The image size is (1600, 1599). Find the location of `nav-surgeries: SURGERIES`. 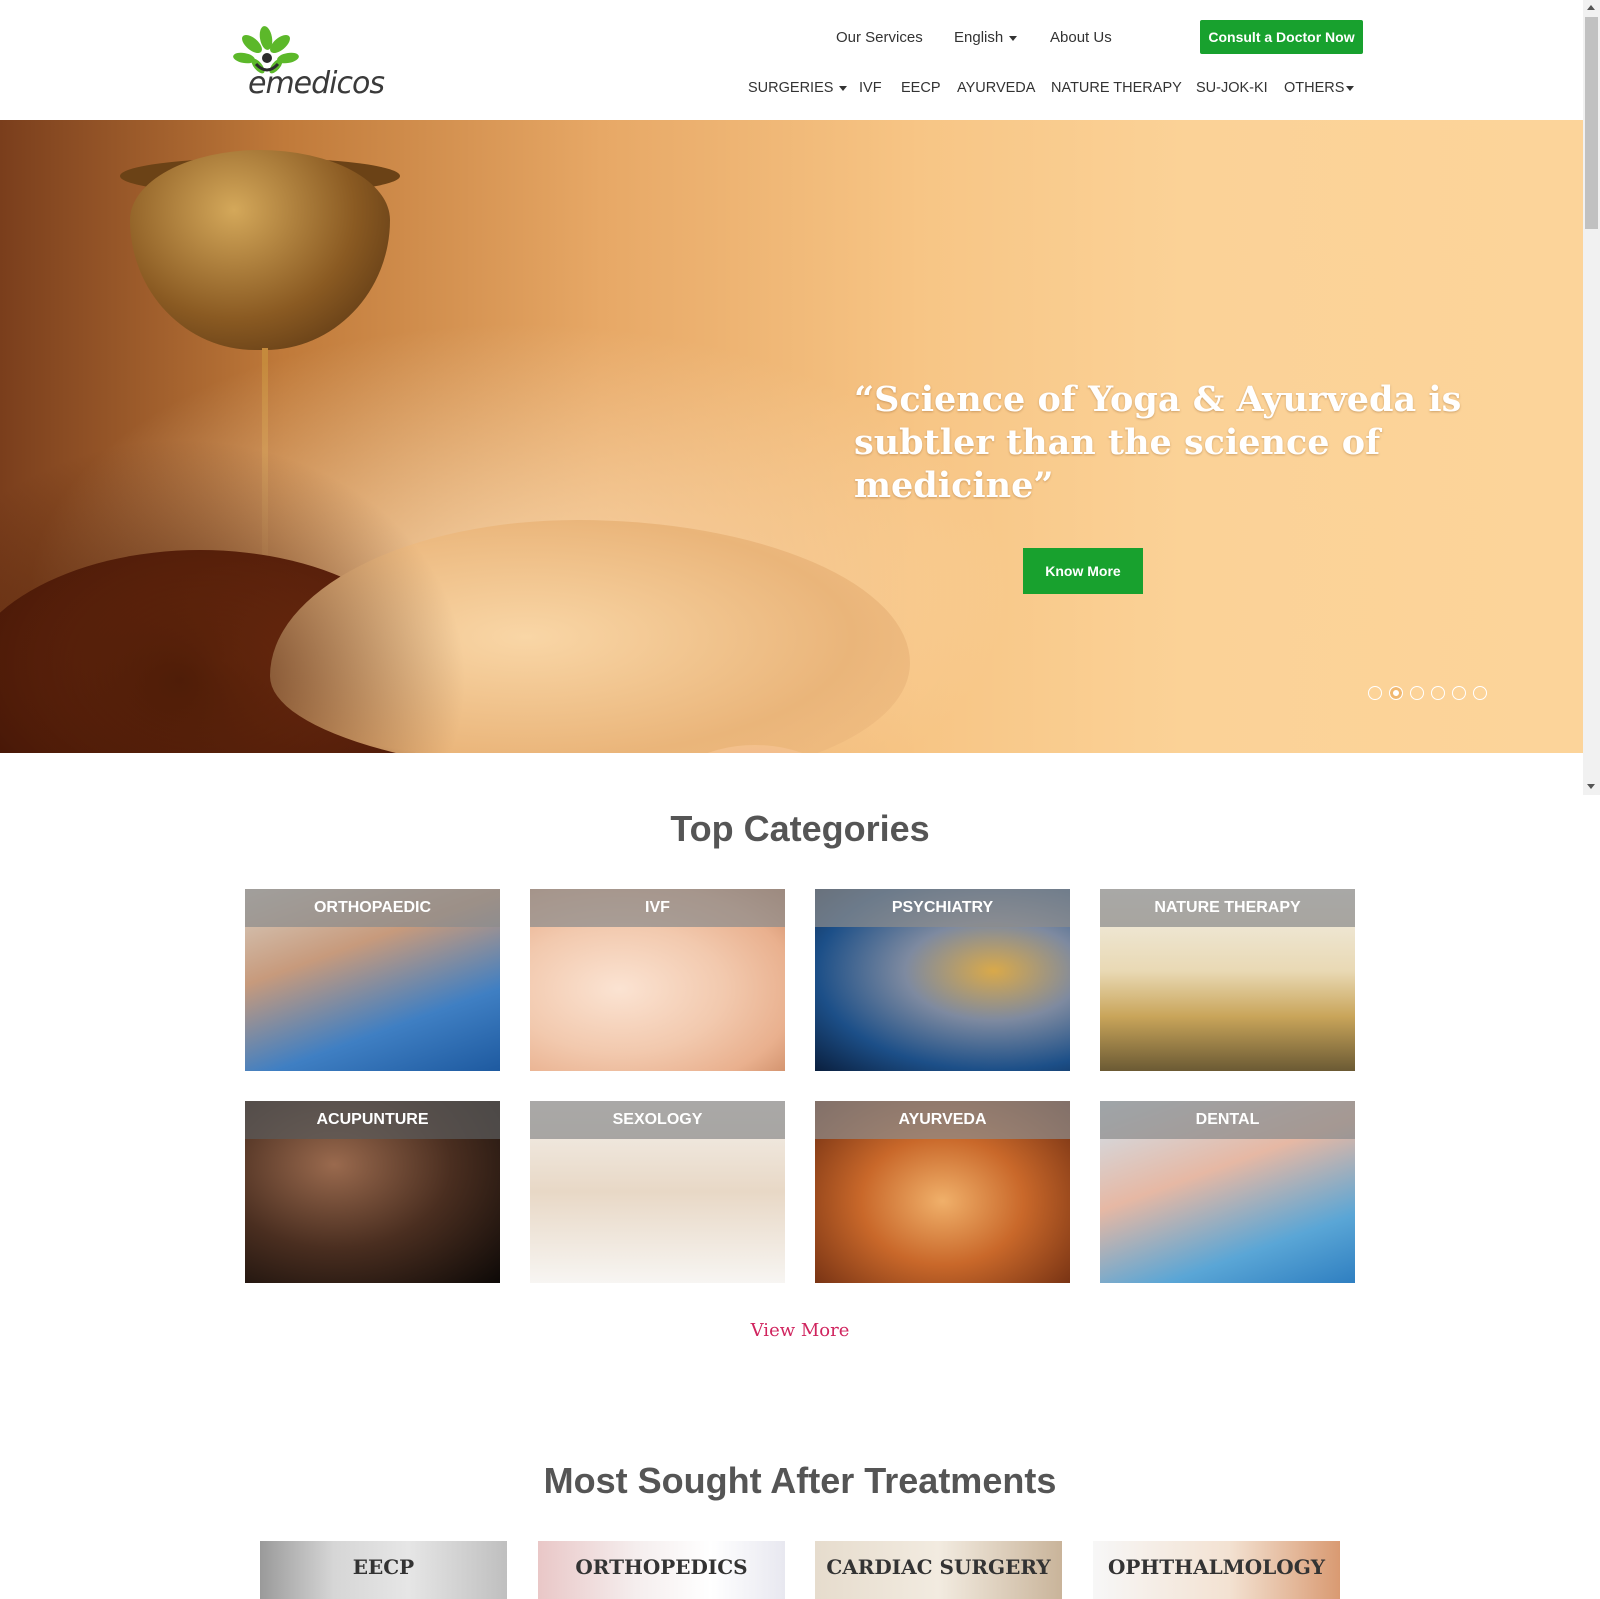

nav-surgeries: SURGERIES is located at coordinates (798, 88).